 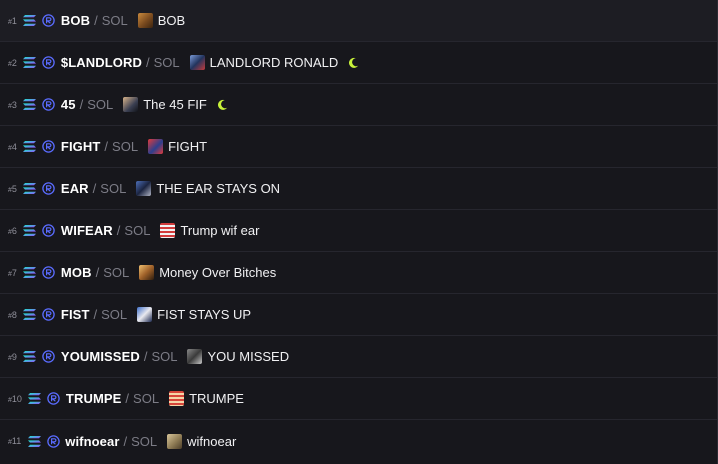 I want to click on list-item: #11 wifnoear / SOL wifnoear, so click(x=358, y=441).